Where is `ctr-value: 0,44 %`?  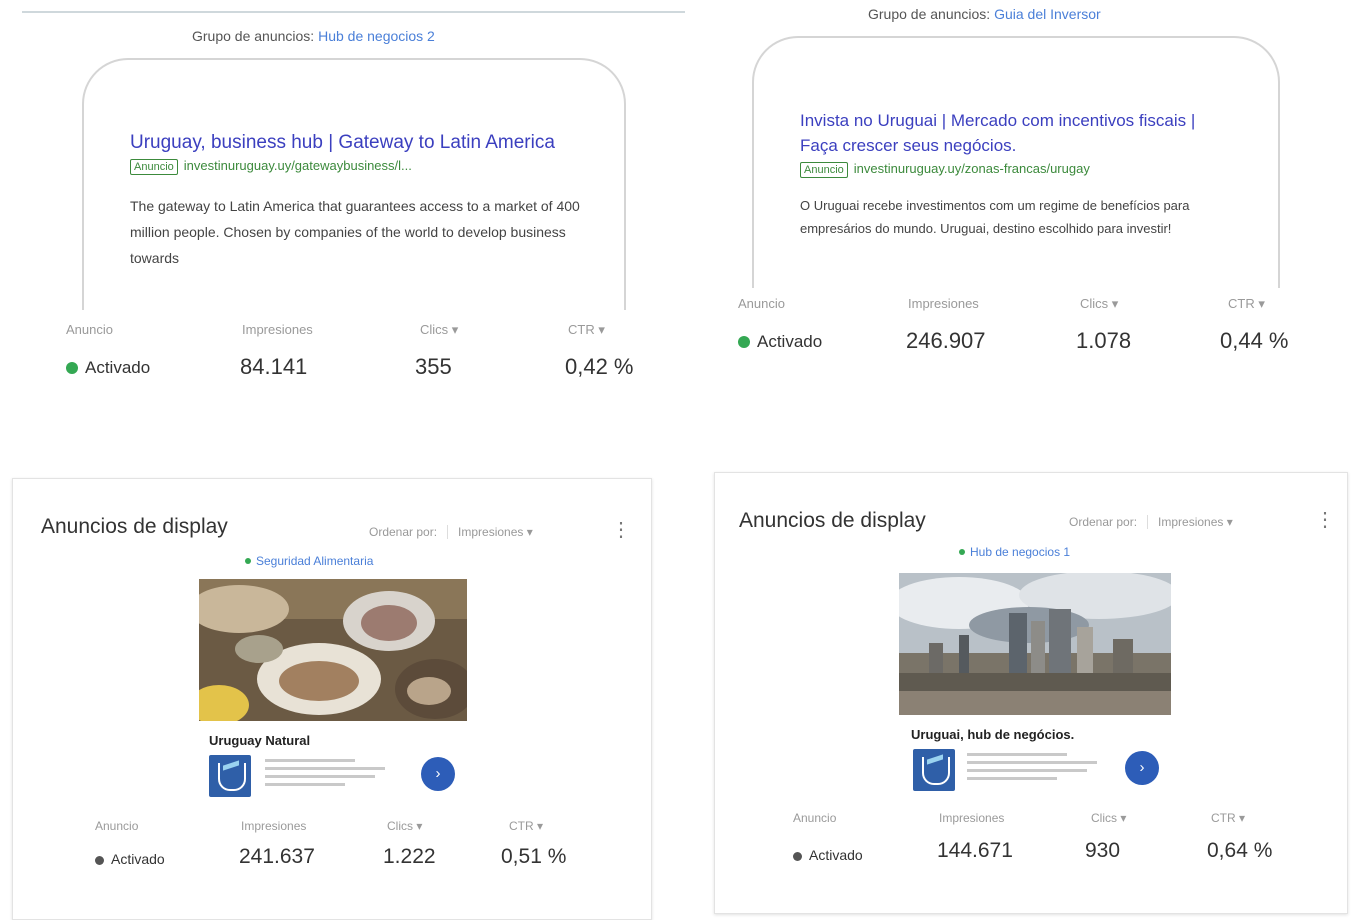 ctr-value: 0,44 % is located at coordinates (1254, 340).